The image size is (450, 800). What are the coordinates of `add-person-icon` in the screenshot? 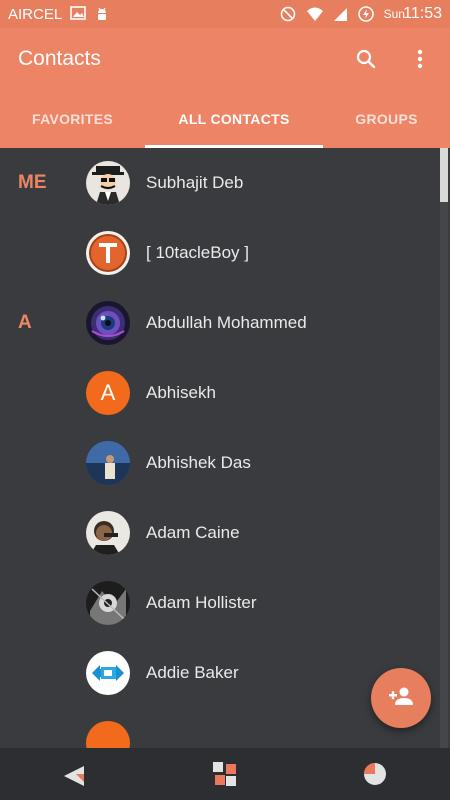 It's located at (401, 698).